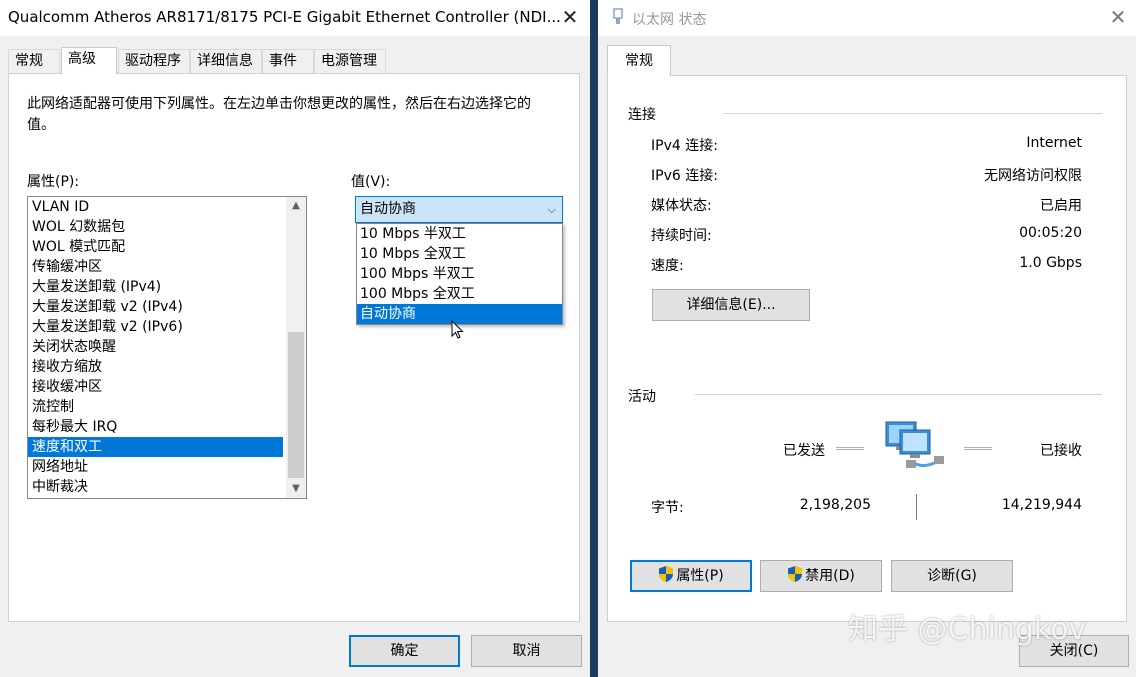  What do you see at coordinates (226, 61) in the screenshot?
I see `tab-details: 详细信息` at bounding box center [226, 61].